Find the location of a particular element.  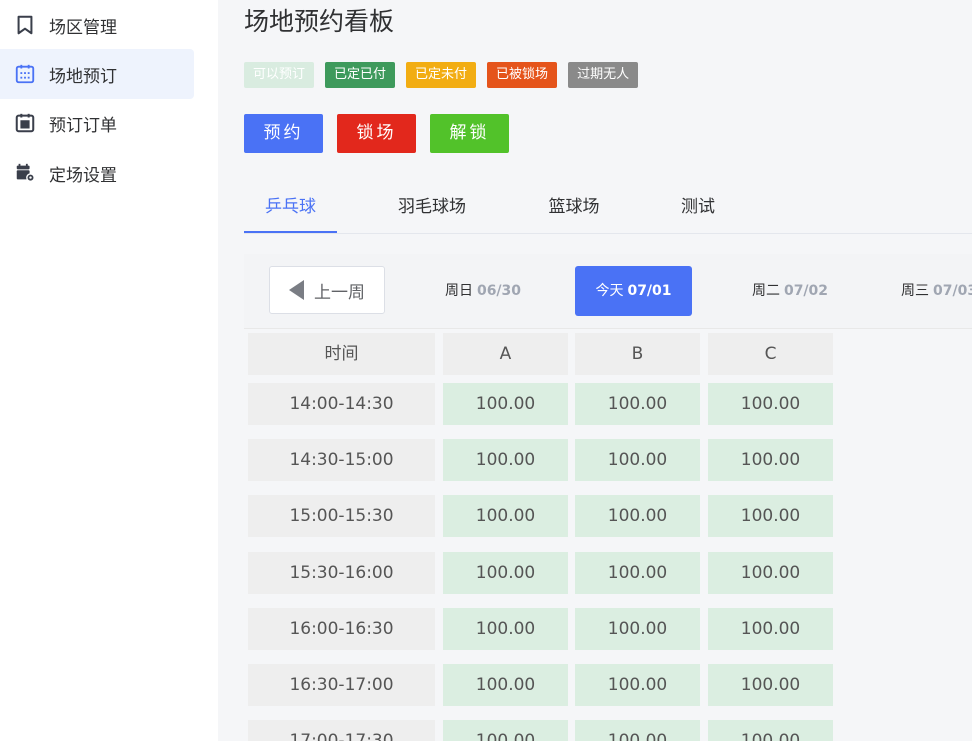

day-date: 06/30 is located at coordinates (499, 291).